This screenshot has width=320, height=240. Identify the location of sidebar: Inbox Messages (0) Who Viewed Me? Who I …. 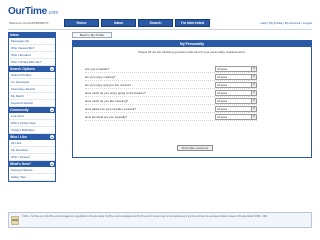
(32, 107).